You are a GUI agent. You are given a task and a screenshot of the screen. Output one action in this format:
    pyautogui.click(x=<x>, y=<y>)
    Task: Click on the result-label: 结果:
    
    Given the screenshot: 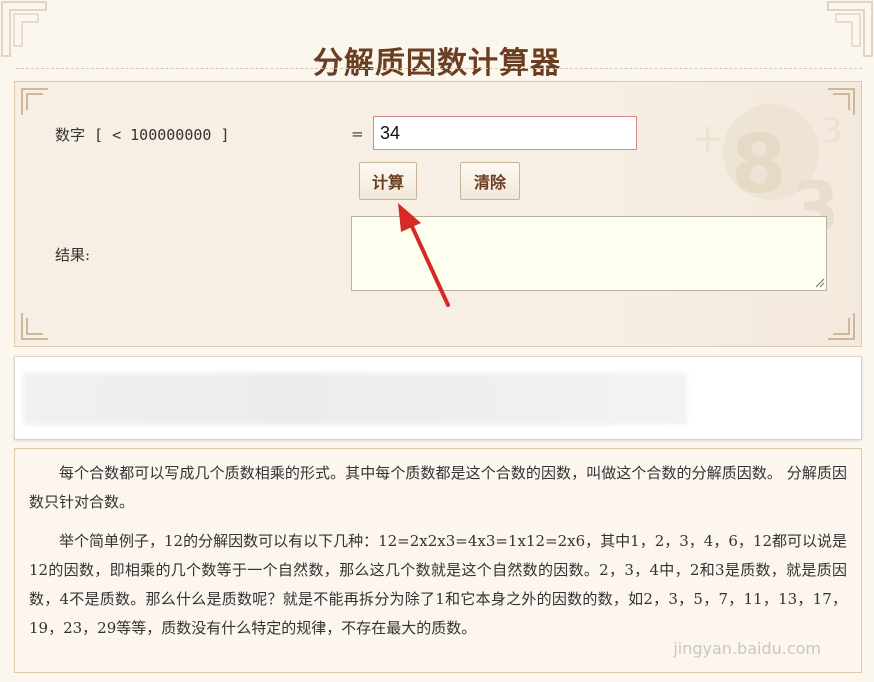 What is the action you would take?
    pyautogui.click(x=73, y=255)
    